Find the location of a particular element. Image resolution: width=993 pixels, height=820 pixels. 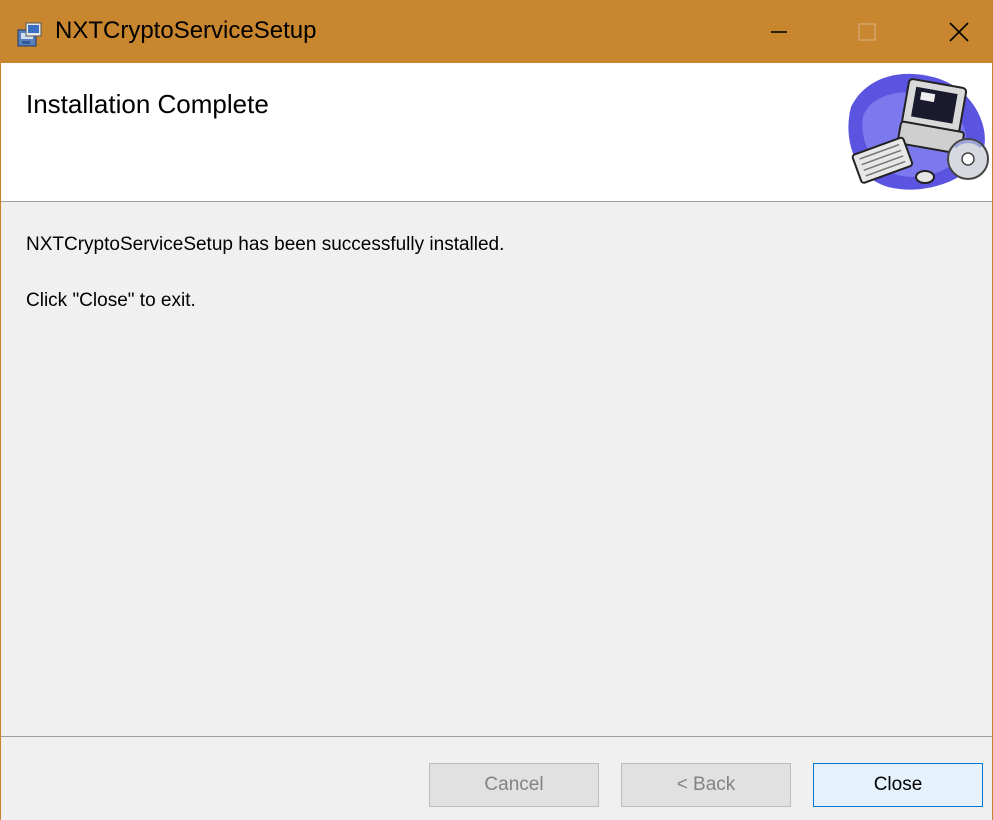

page-title: Installation Complete is located at coordinates (147, 104).